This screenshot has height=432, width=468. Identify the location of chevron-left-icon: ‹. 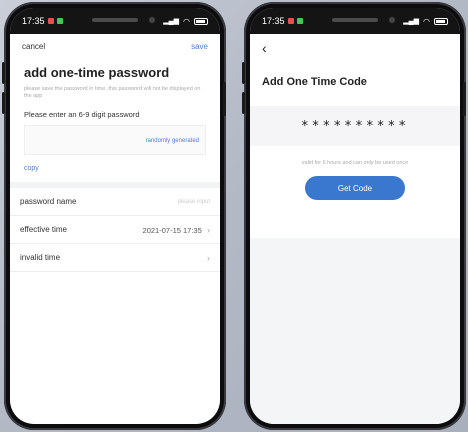
(264, 48).